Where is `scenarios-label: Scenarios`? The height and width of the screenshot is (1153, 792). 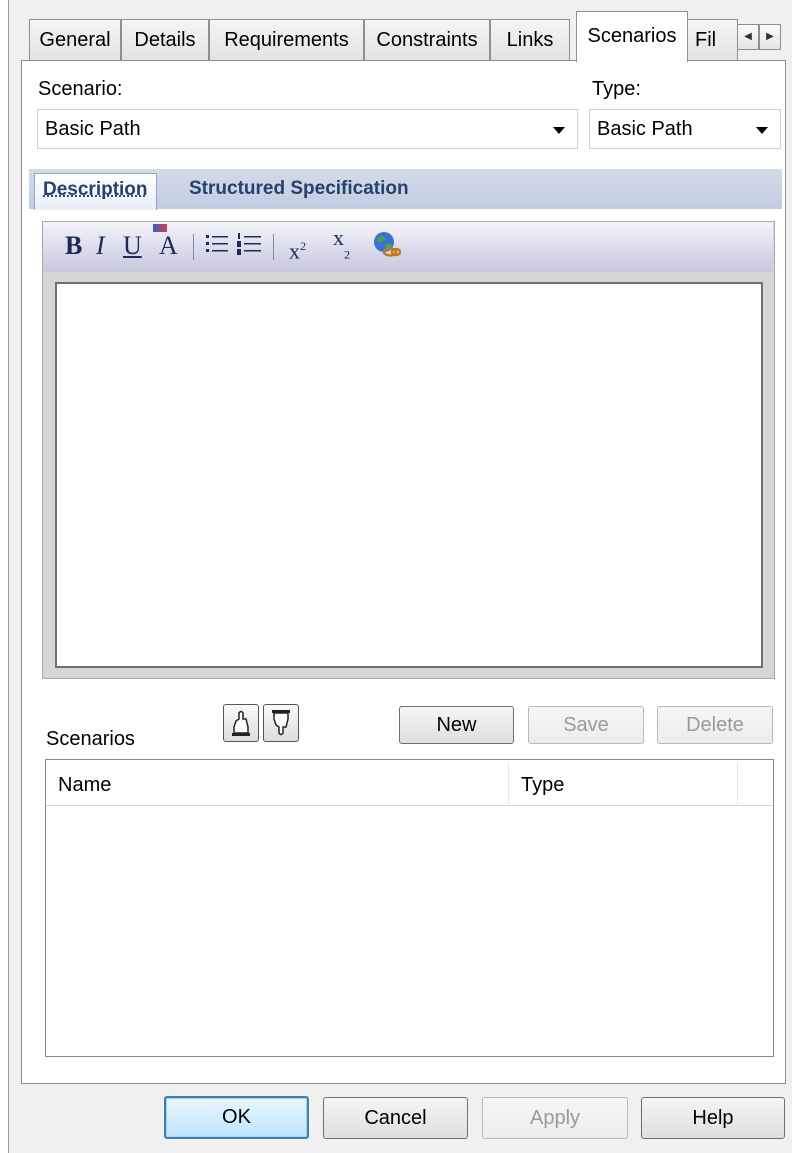 scenarios-label: Scenarios is located at coordinates (90, 739).